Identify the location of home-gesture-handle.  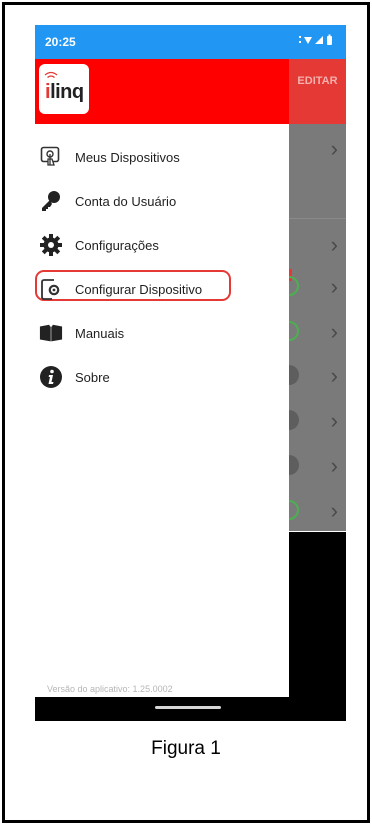
(188, 707).